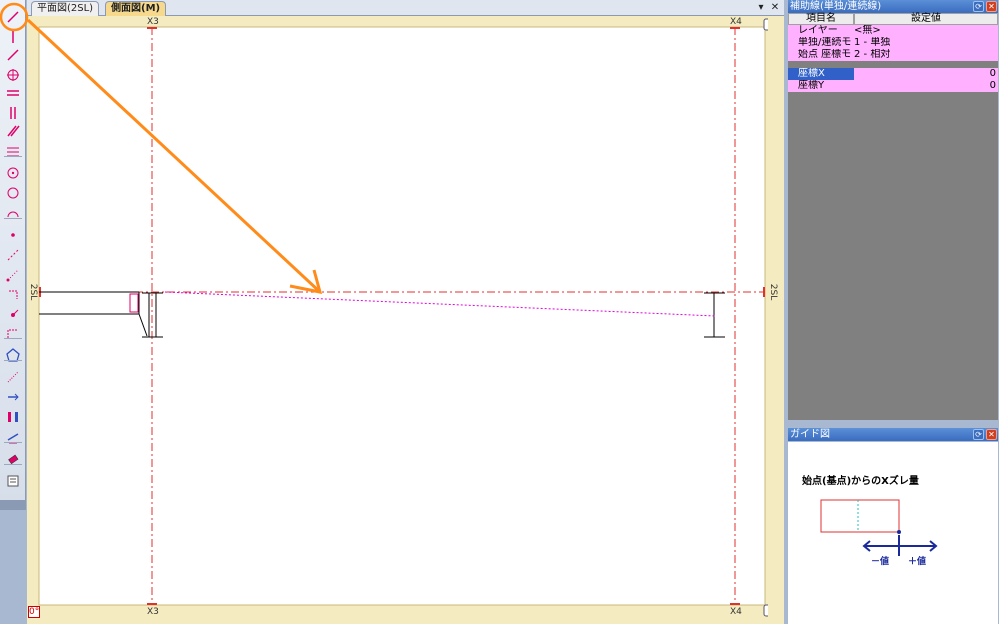 The width and height of the screenshot is (999, 624). I want to click on prop-value: 2 - 相対, so click(926, 55).